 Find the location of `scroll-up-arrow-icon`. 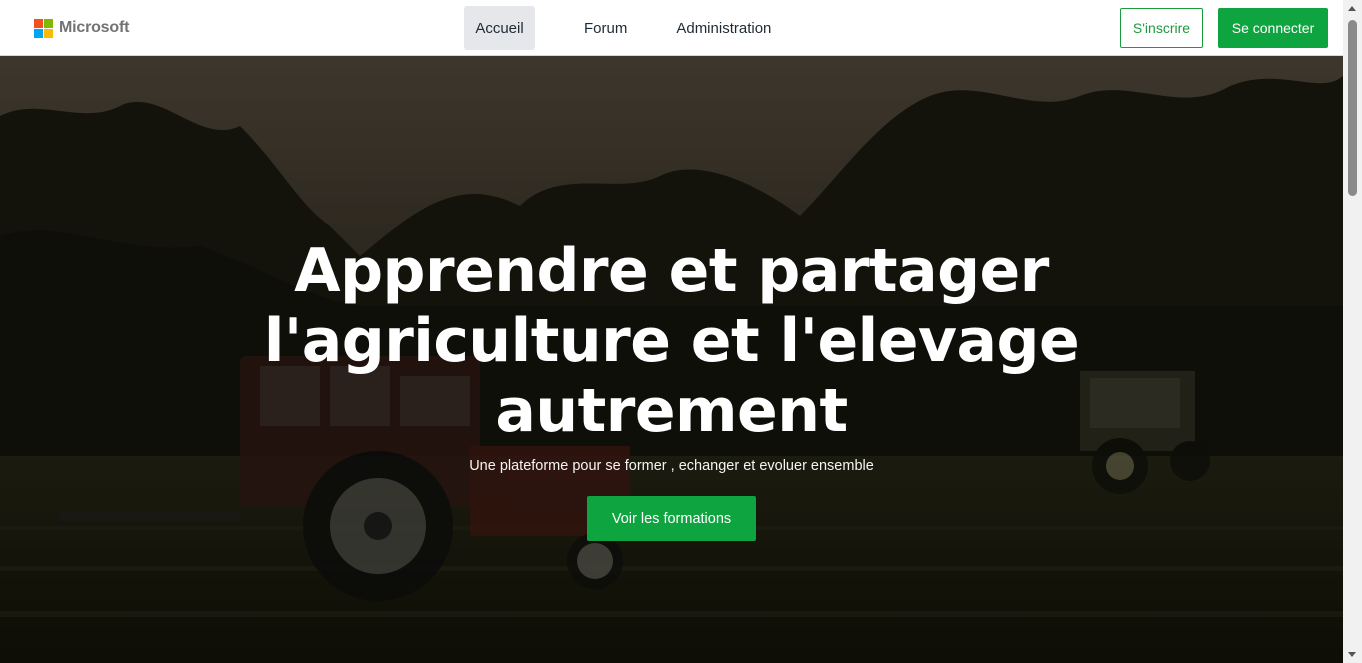

scroll-up-arrow-icon is located at coordinates (1352, 8).